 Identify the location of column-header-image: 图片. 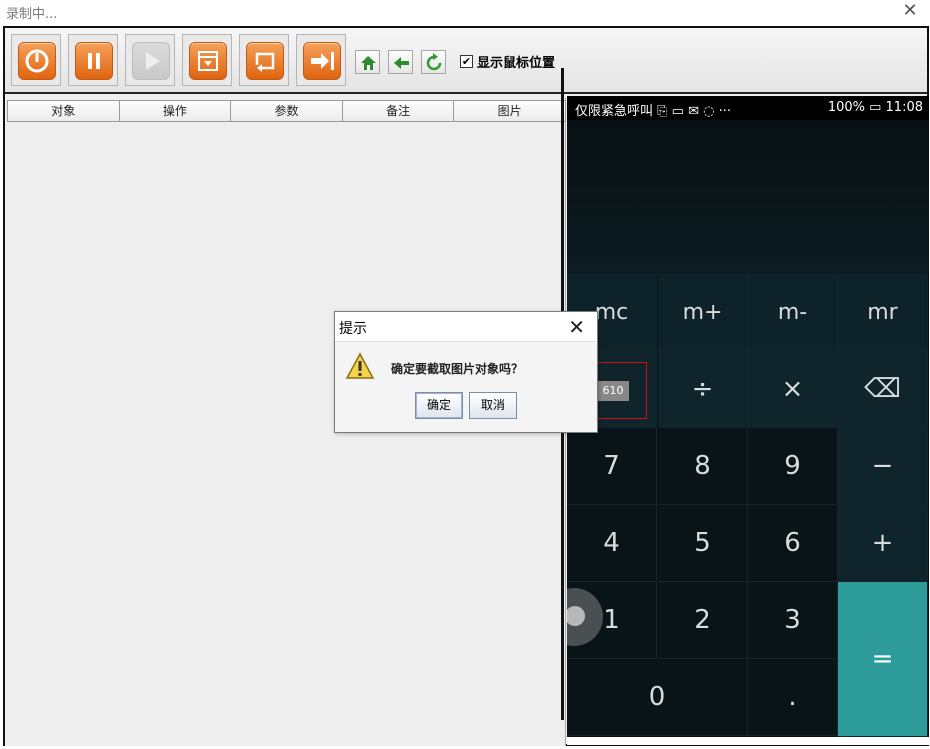
(509, 111).